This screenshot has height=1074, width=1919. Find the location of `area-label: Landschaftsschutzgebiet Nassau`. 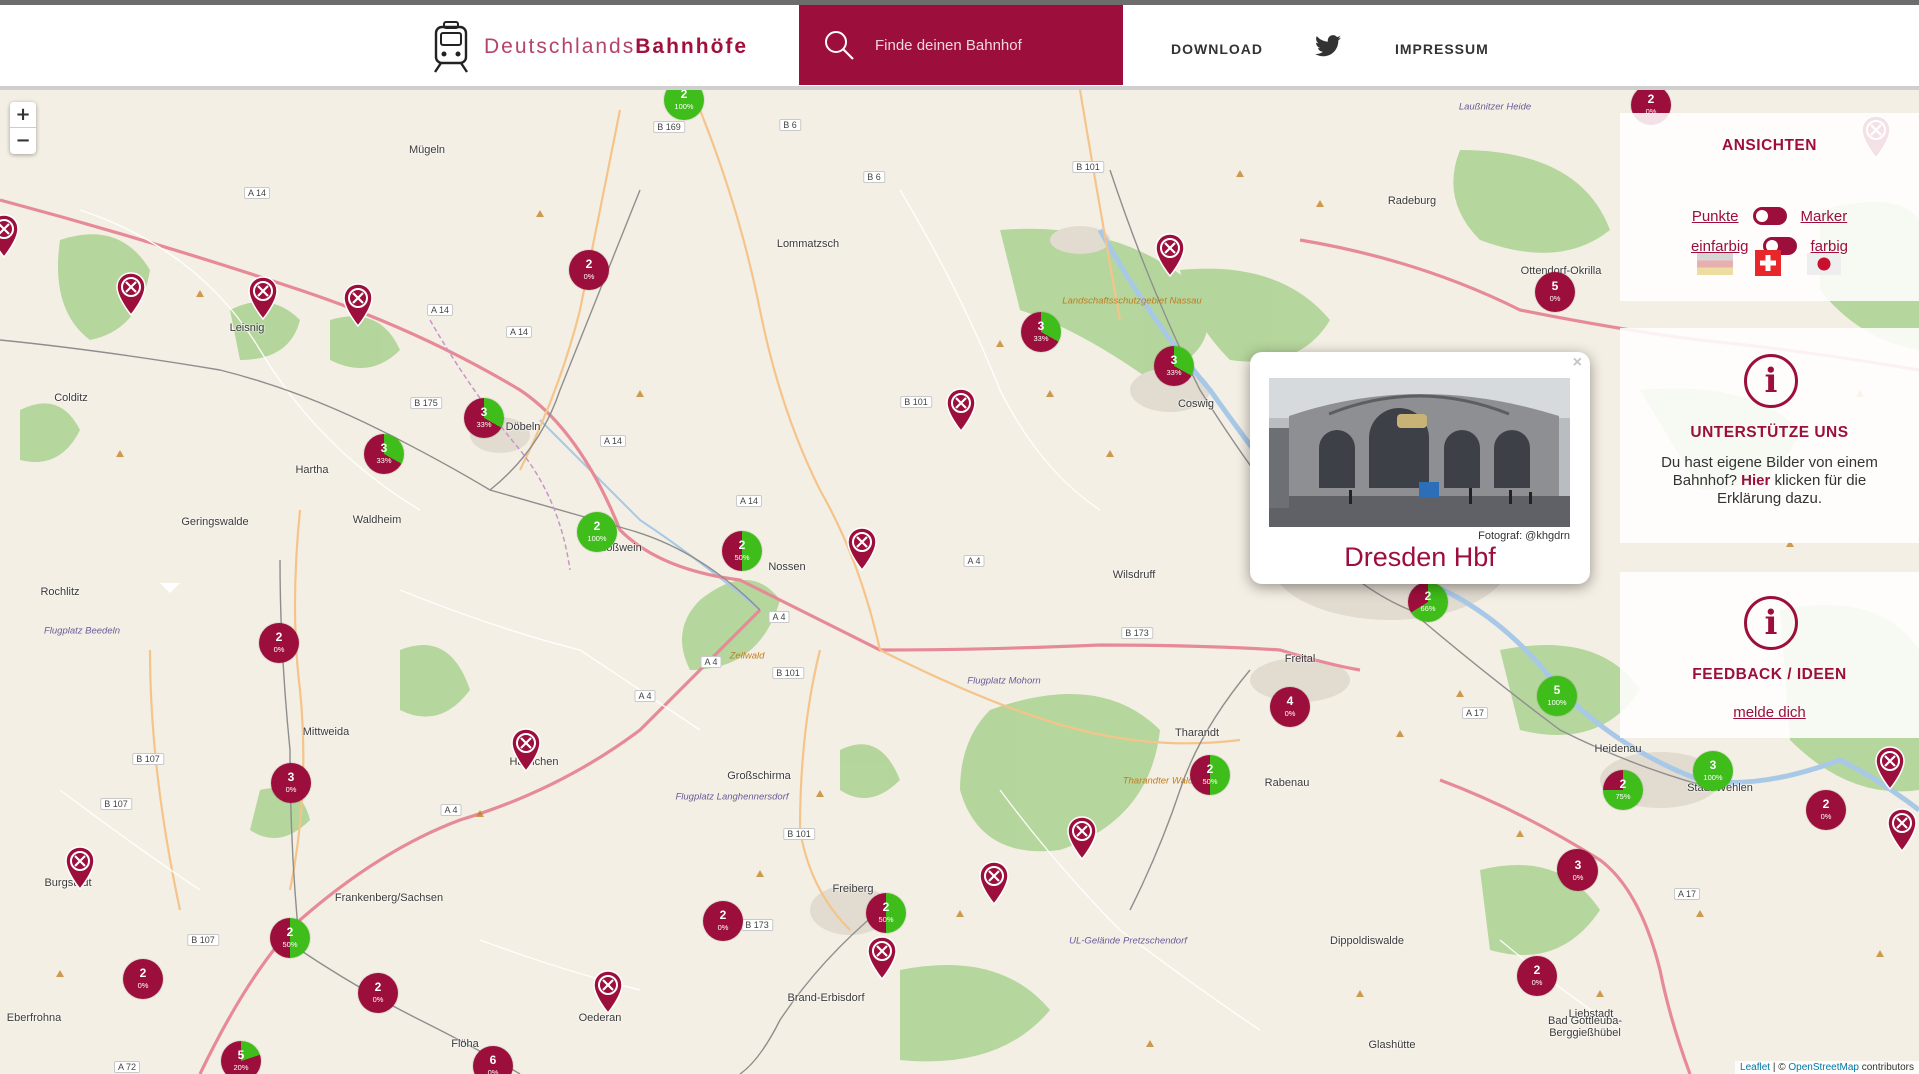

area-label: Landschaftsschutzgebiet Nassau is located at coordinates (1132, 301).